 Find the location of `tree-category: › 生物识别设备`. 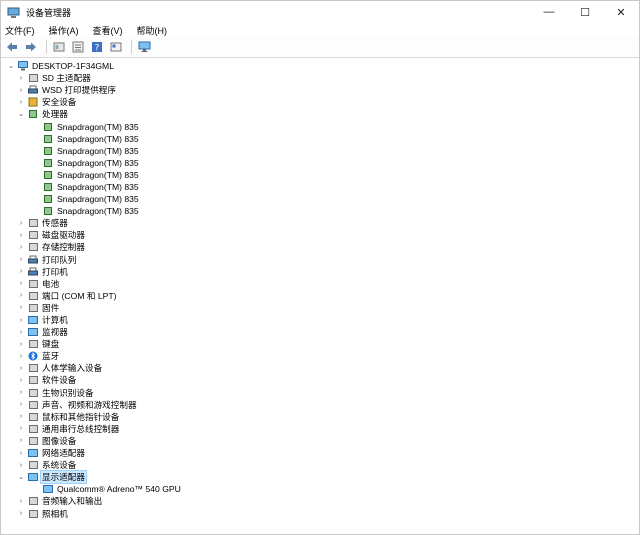

tree-category: › 生物识别设备 is located at coordinates (320, 393).